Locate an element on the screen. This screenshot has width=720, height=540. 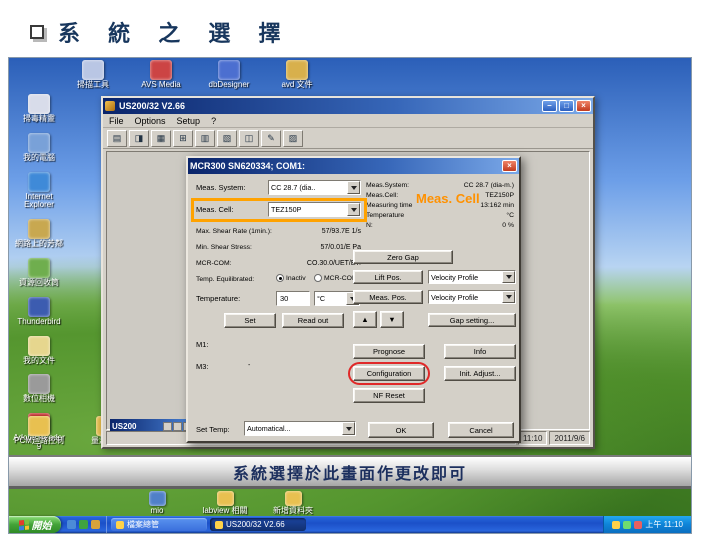
toolbar: ▤ ◨ ▦ ⊞ ▥ ▧ ◫ ✎ ▨ is located at coordinates (348, 138).